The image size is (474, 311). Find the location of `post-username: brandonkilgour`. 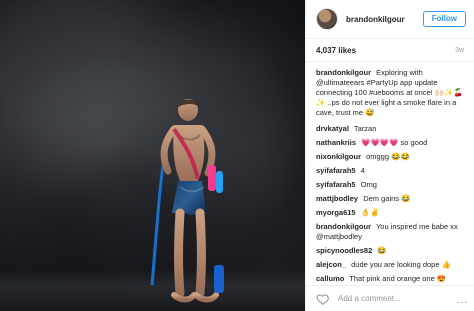

post-username: brandonkilgour is located at coordinates (380, 19).